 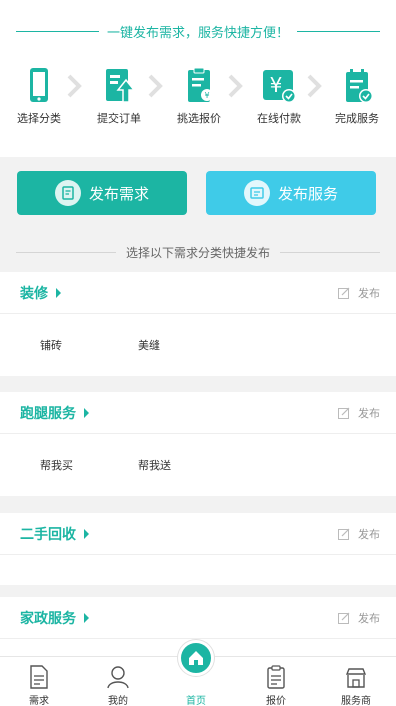 I want to click on complete-icon, so click(x=357, y=86).